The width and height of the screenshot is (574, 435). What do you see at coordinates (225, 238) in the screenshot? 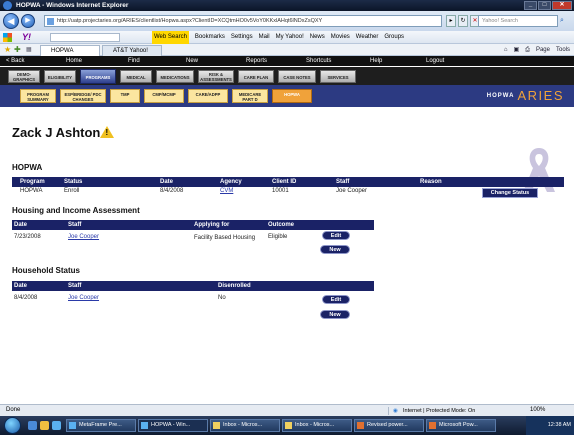
I see `applying-for-cell: Facility Based Housing` at bounding box center [225, 238].